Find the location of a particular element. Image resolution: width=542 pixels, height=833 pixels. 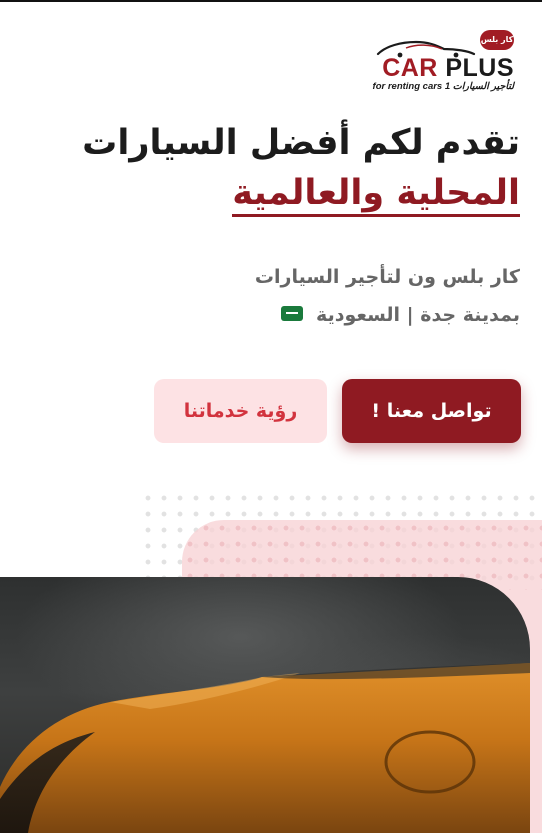

logo-tagline: for renting cars 1 لتأجير السيارات is located at coordinates (443, 86).